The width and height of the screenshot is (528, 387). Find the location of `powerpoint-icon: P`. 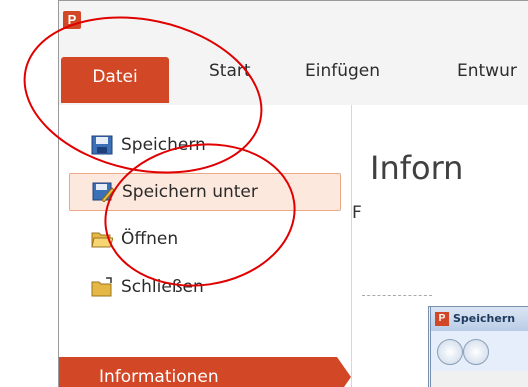

powerpoint-icon: P is located at coordinates (72, 20).